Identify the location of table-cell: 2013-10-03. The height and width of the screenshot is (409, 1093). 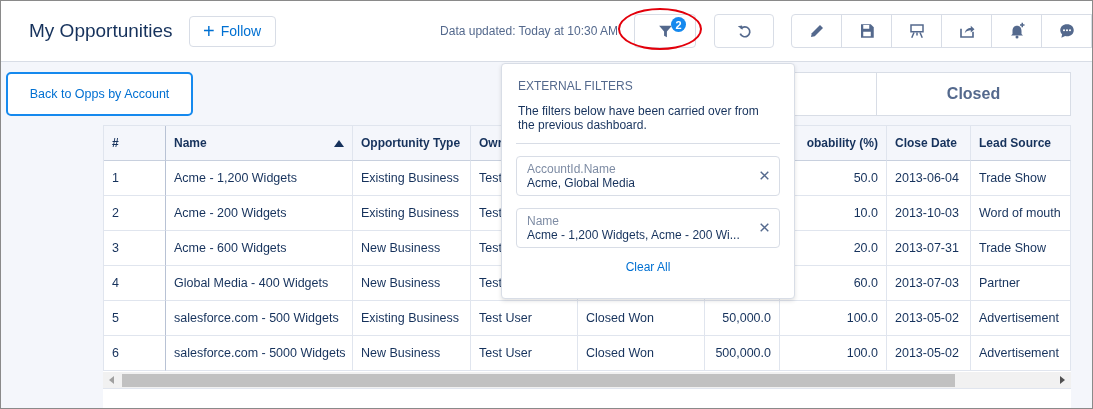
(929, 213).